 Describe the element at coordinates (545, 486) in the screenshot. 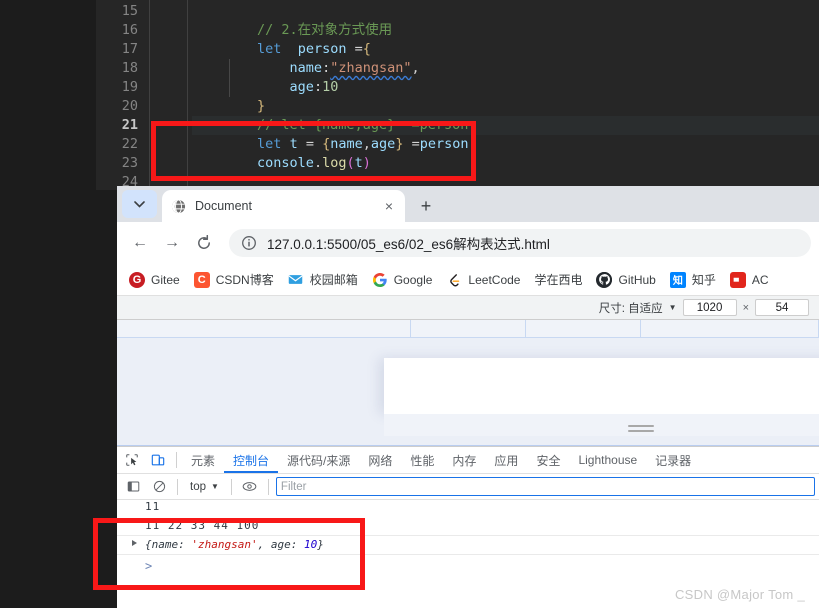

I see `console-filter-input: Filter` at that location.